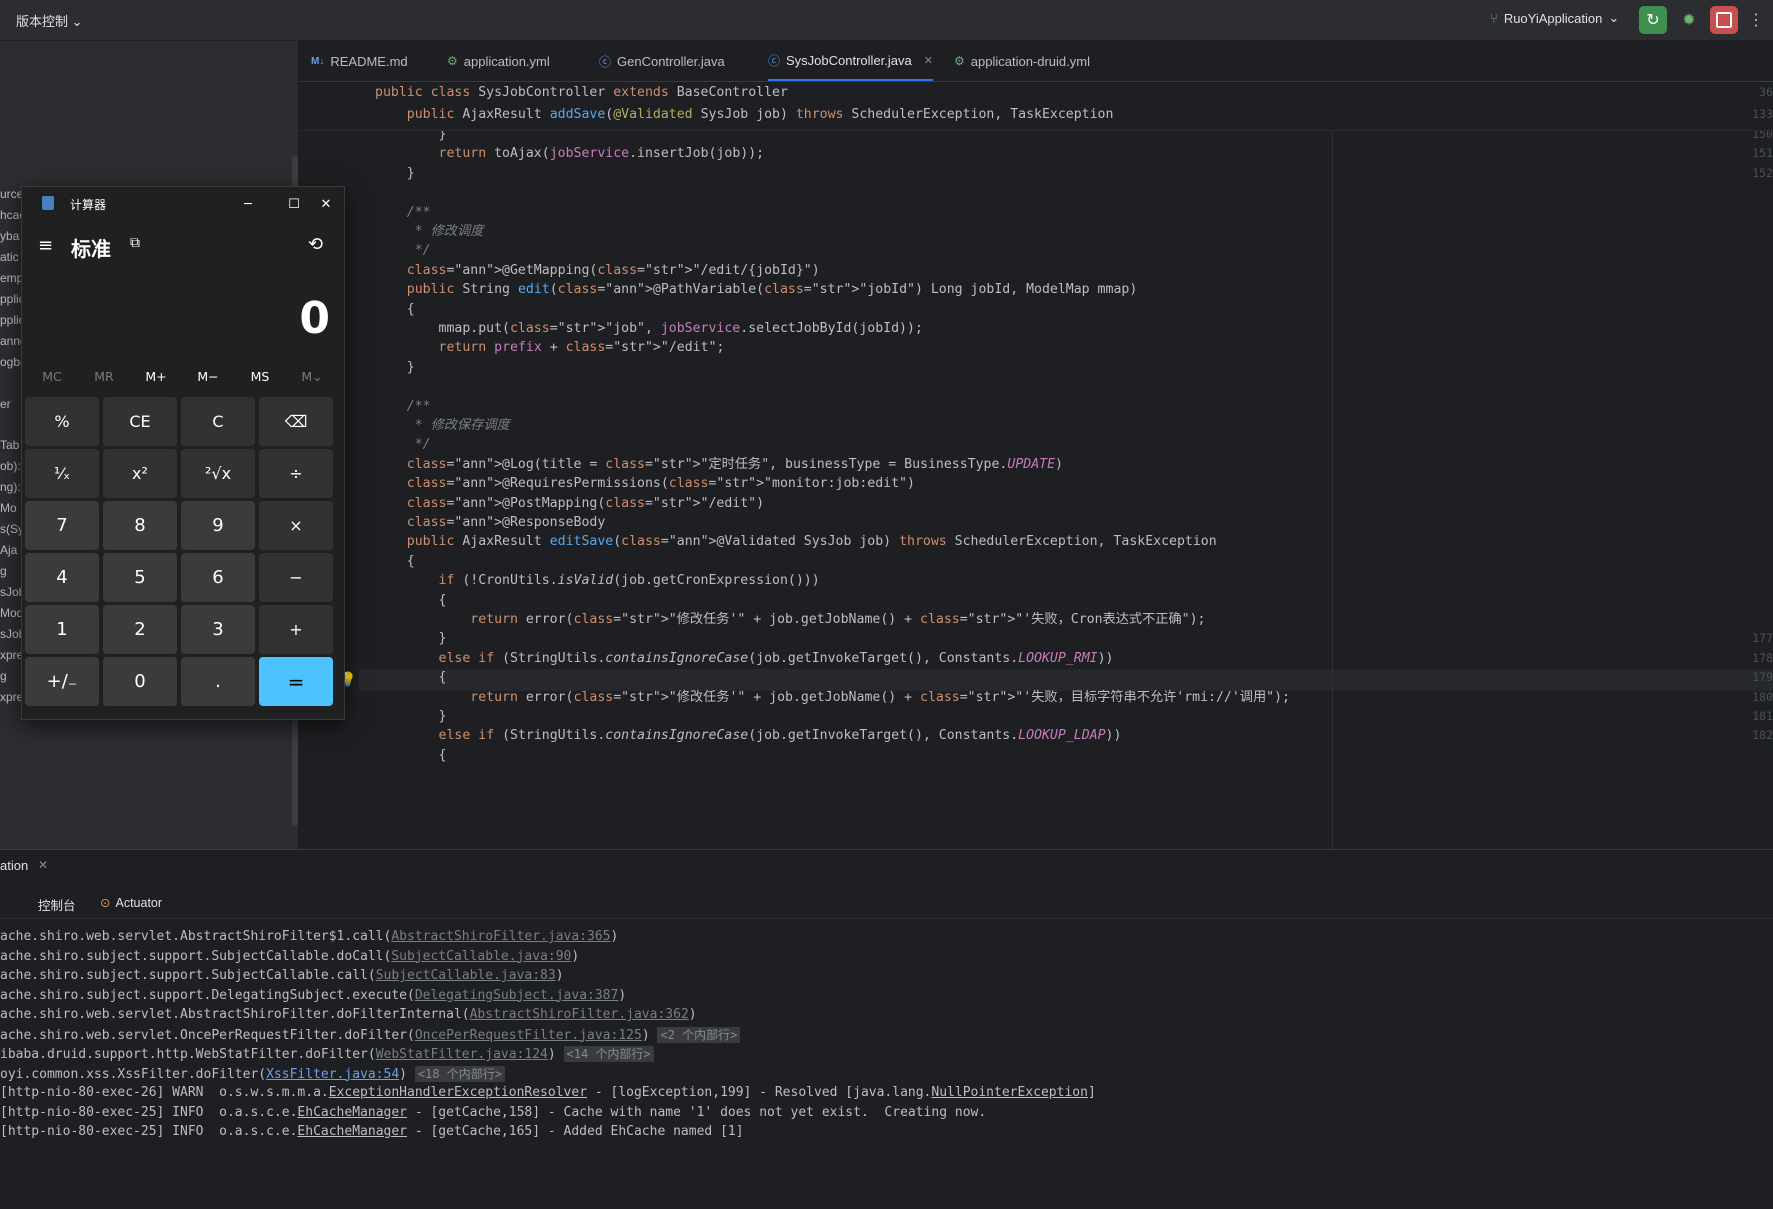  What do you see at coordinates (218, 525) in the screenshot?
I see `calc-key-2-2: 9` at bounding box center [218, 525].